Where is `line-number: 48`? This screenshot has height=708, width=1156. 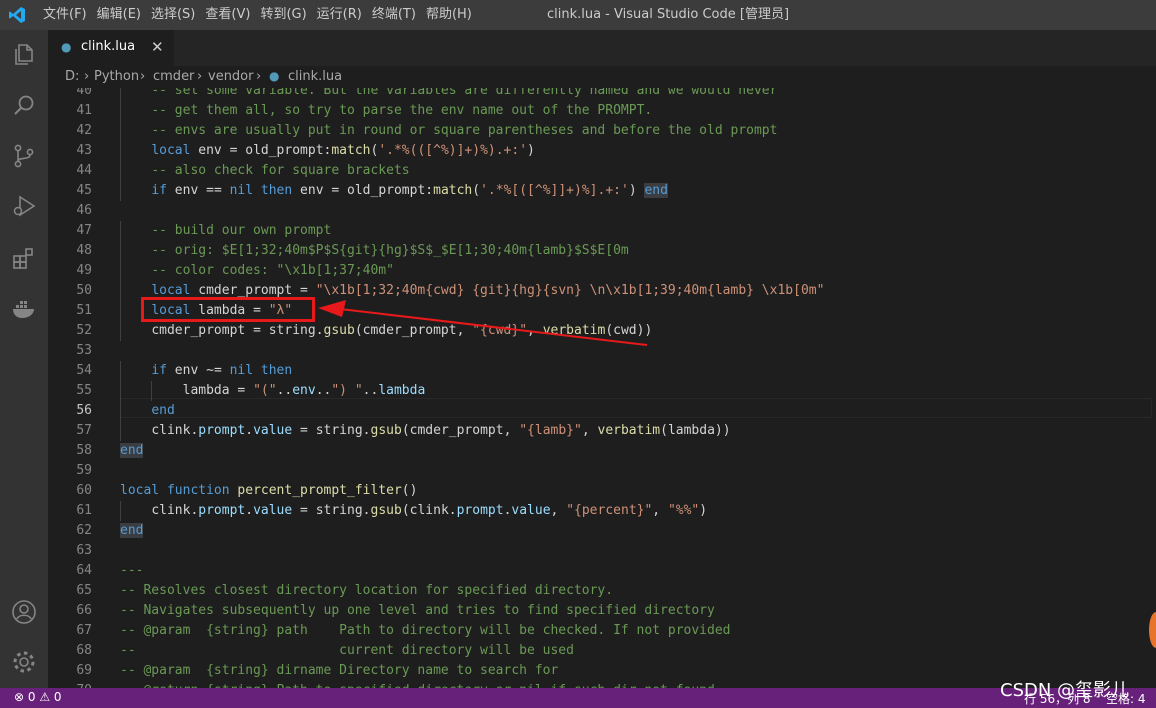 line-number: 48 is located at coordinates (84, 250).